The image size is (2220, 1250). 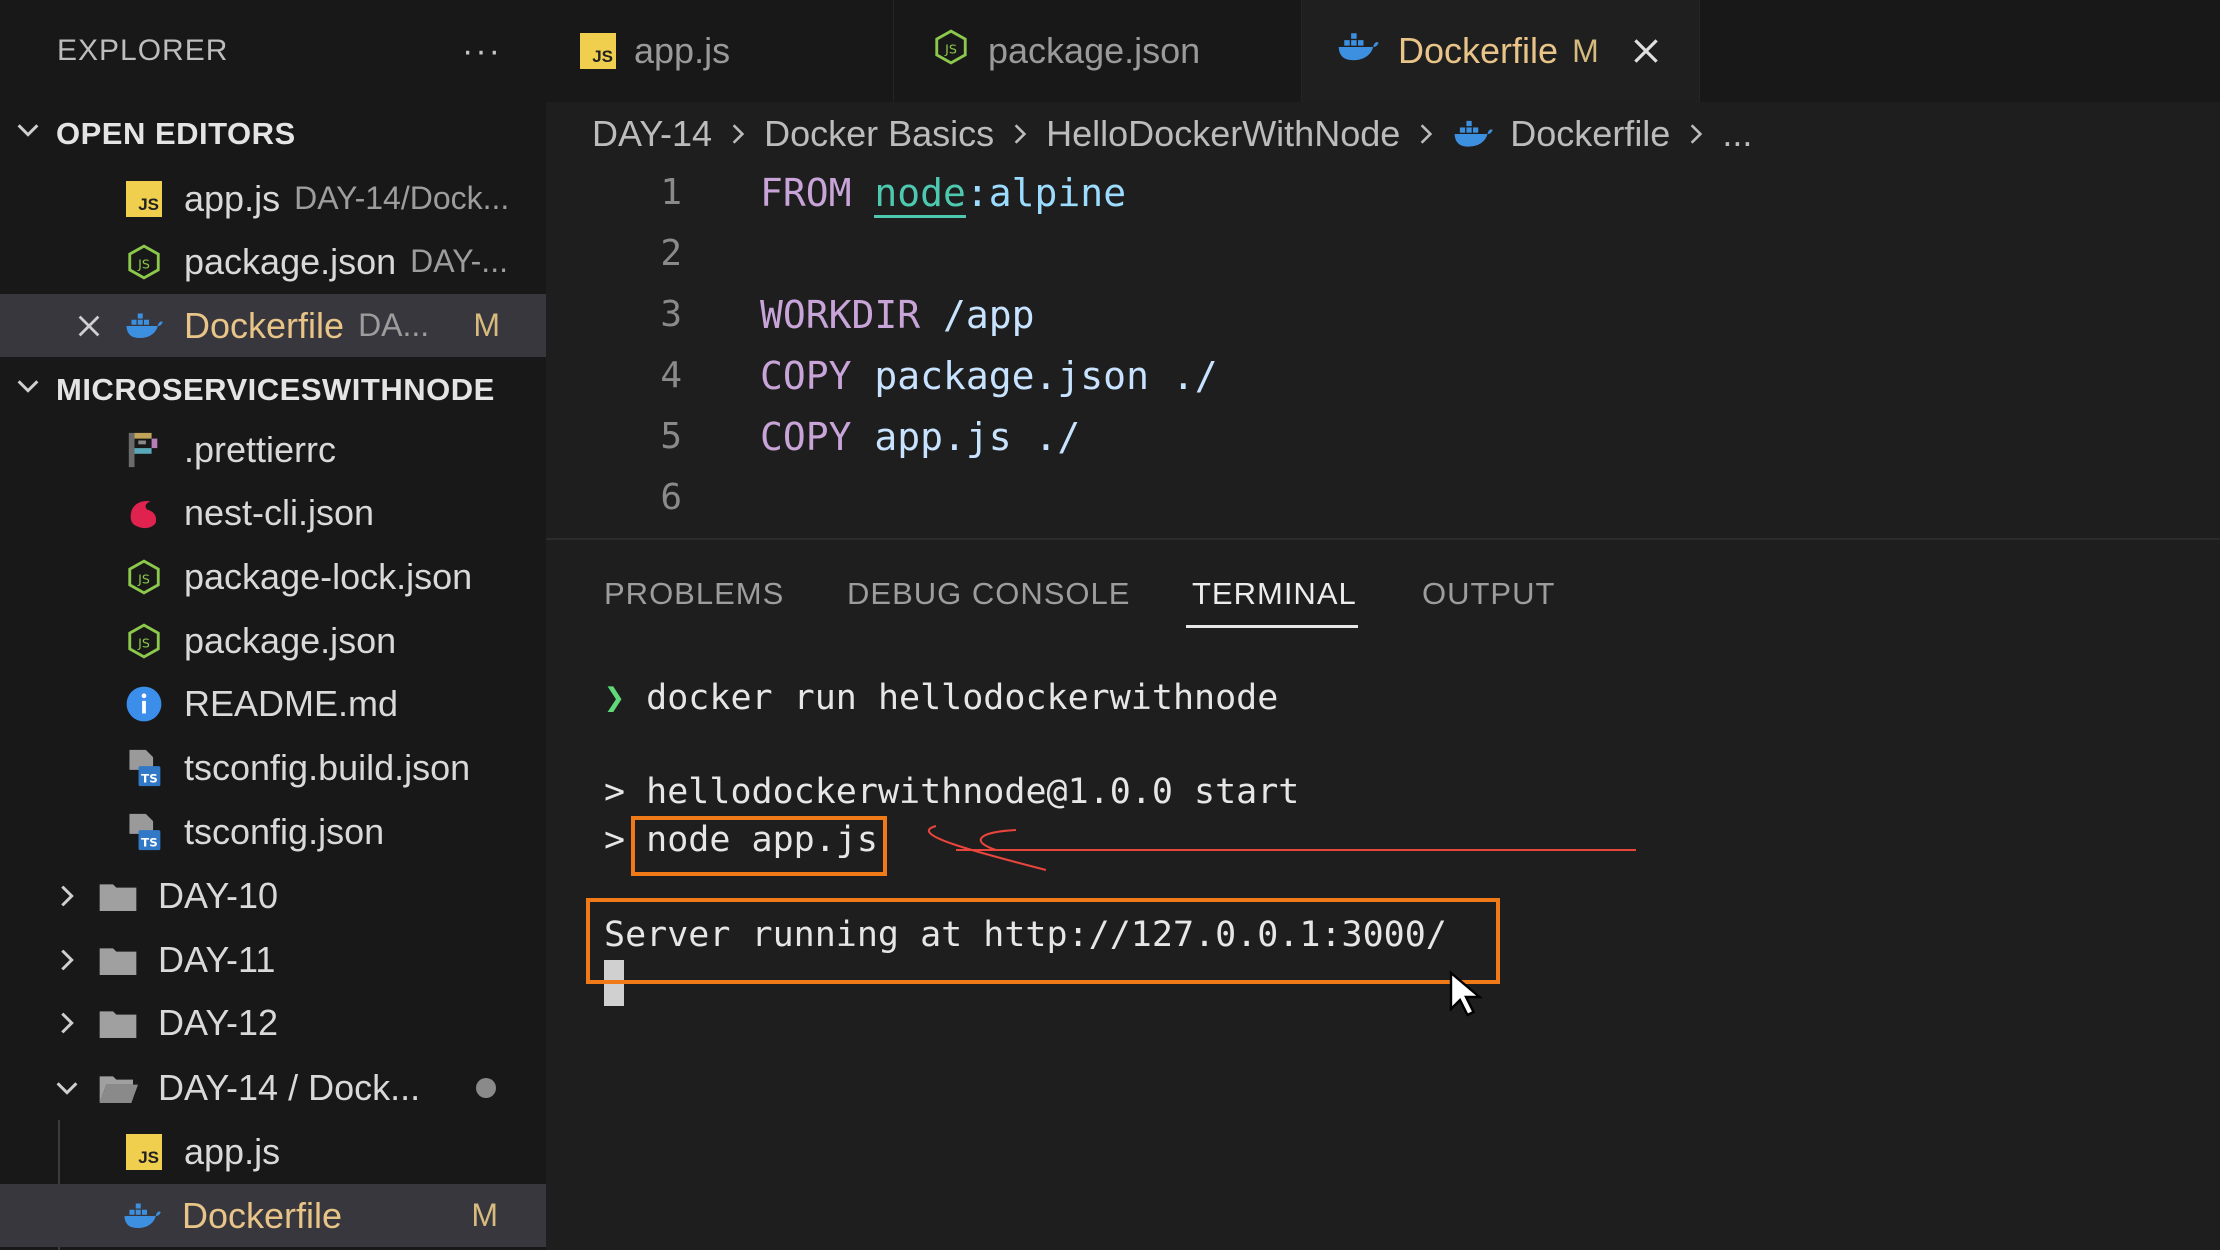 I want to click on keyword: COPY, so click(x=806, y=436).